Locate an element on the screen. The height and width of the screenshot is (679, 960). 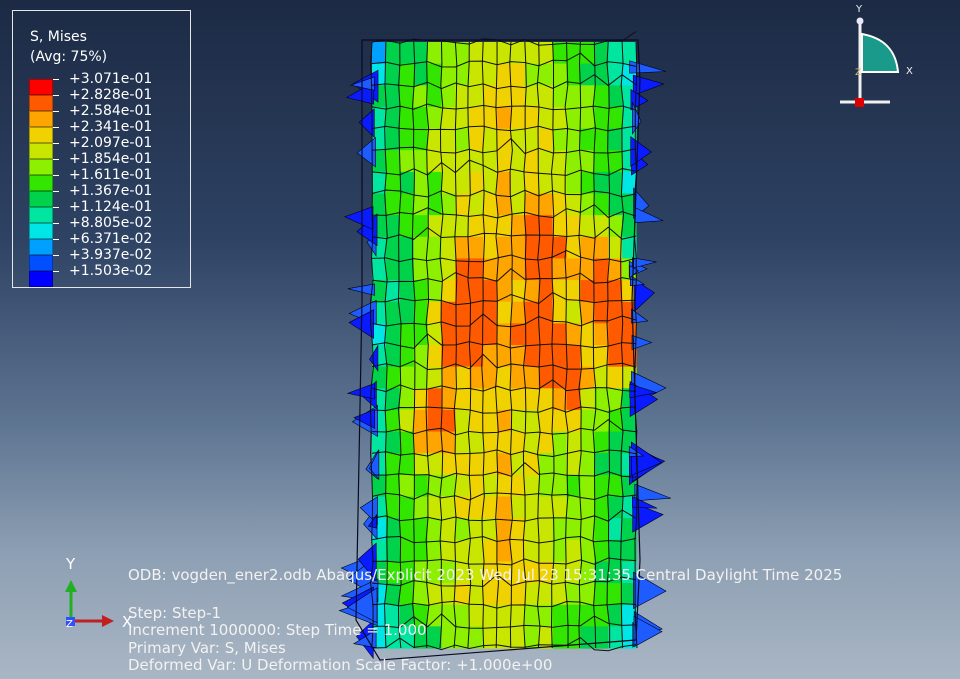
triad-node is located at coordinates (860, 21).